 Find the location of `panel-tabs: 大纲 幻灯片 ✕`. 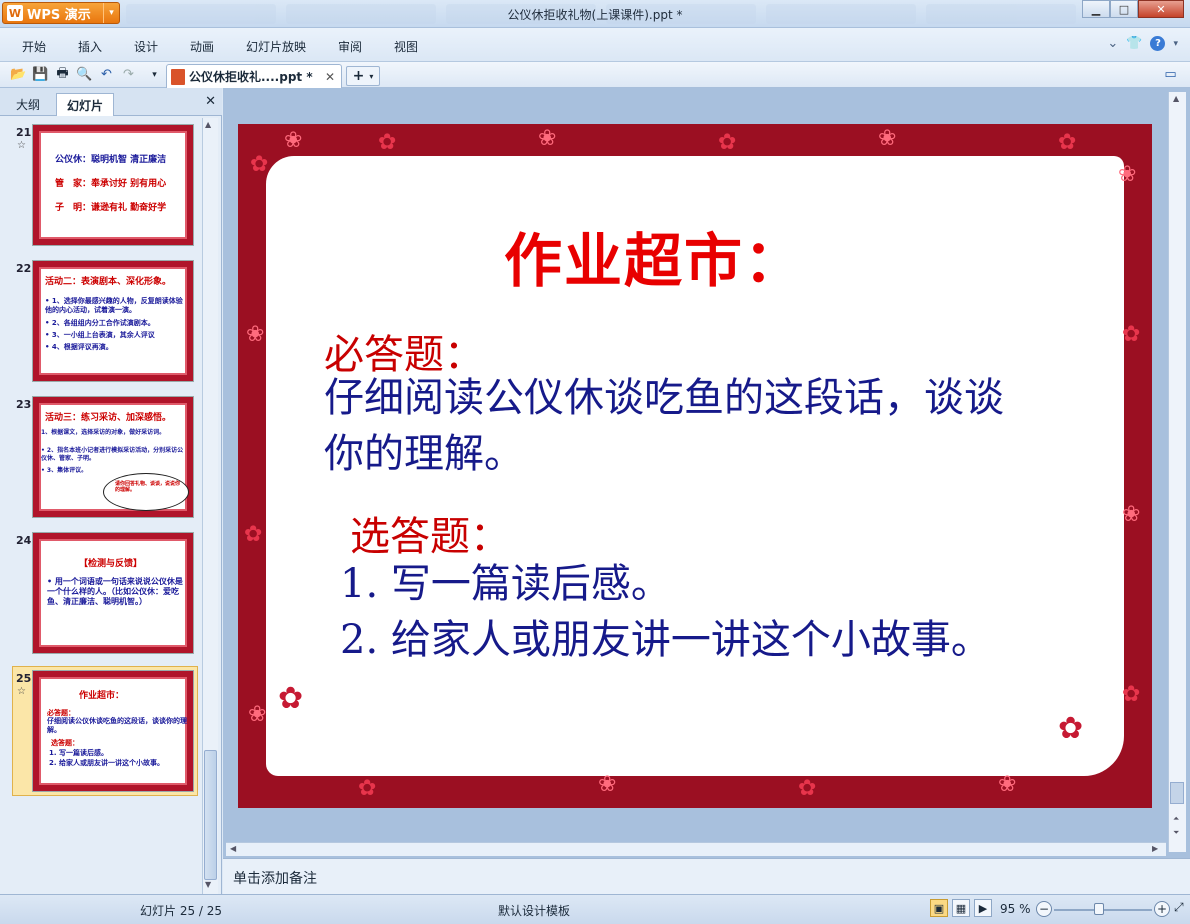

panel-tabs: 大纲 幻灯片 ✕ is located at coordinates (111, 102).